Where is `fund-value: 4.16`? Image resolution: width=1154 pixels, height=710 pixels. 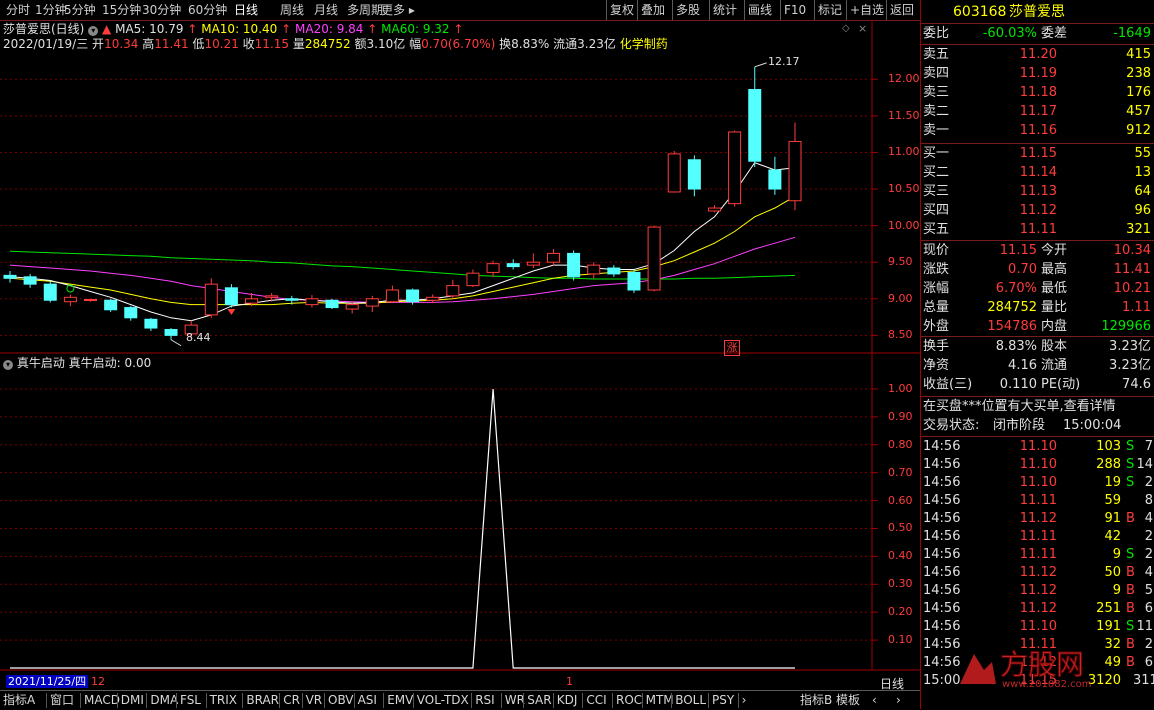
fund-value: 4.16 is located at coordinates (1022, 365).